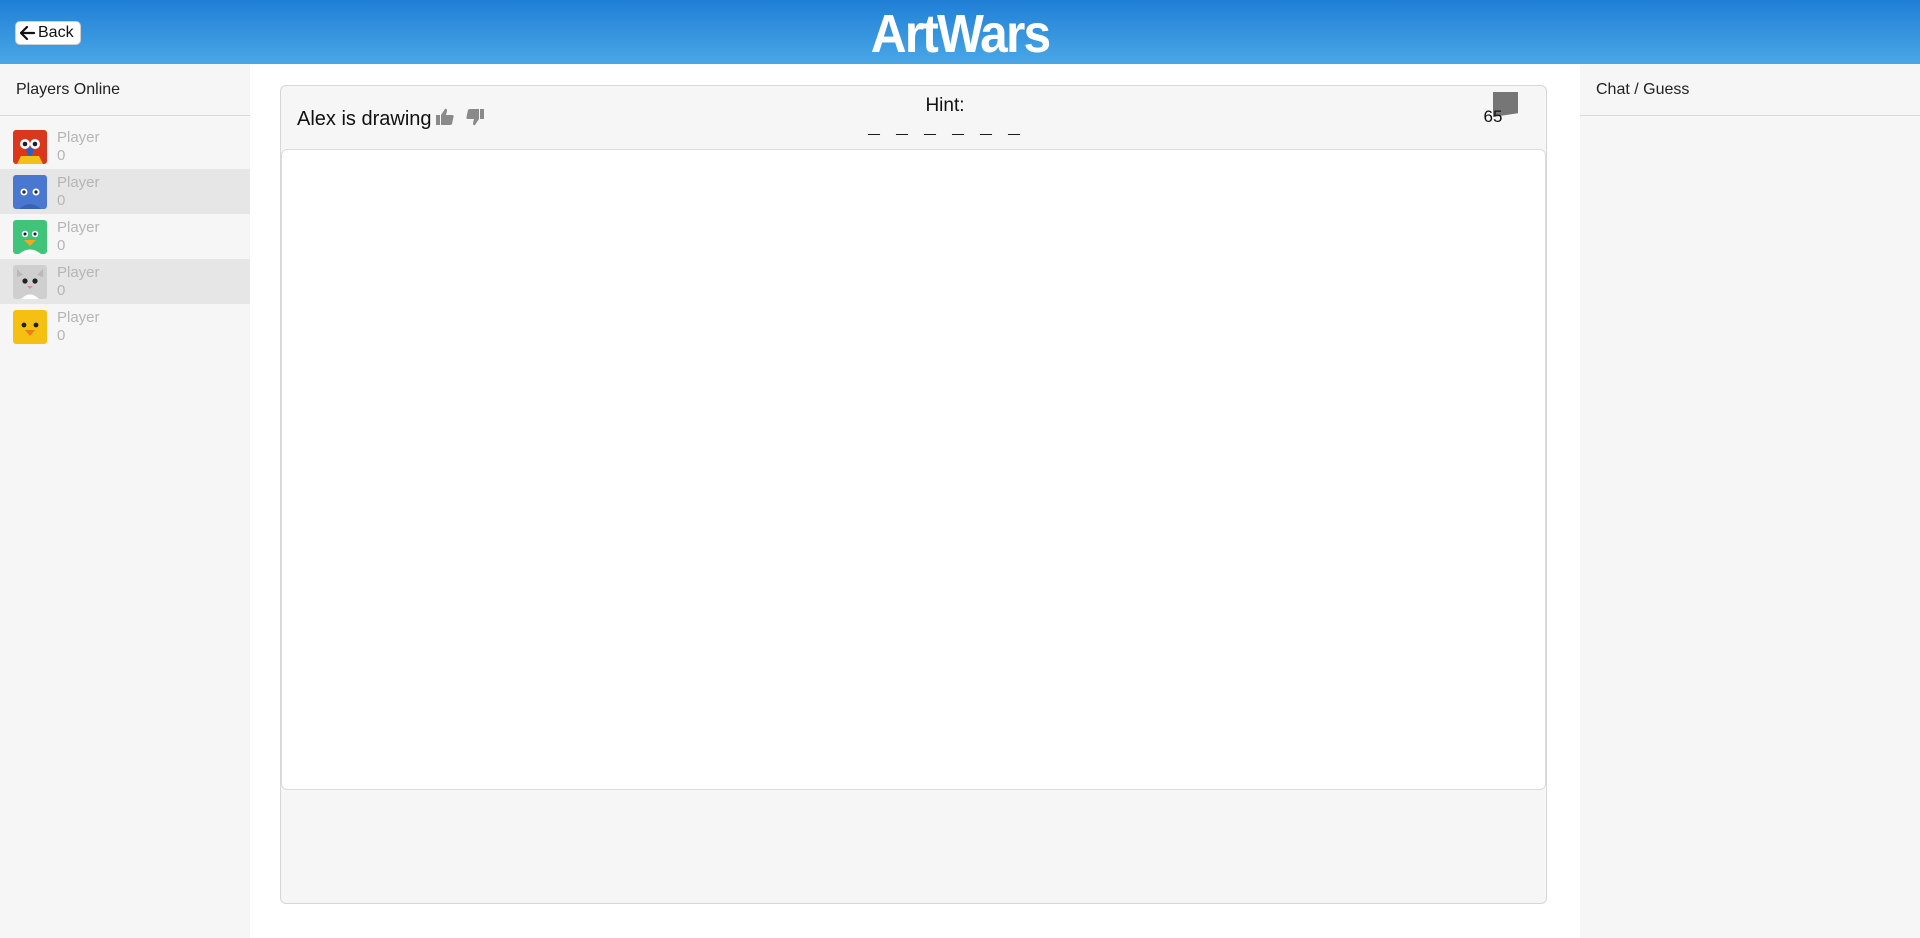 This screenshot has width=1920, height=938. Describe the element at coordinates (30, 236) in the screenshot. I see `green-bird-avatar-icon` at that location.